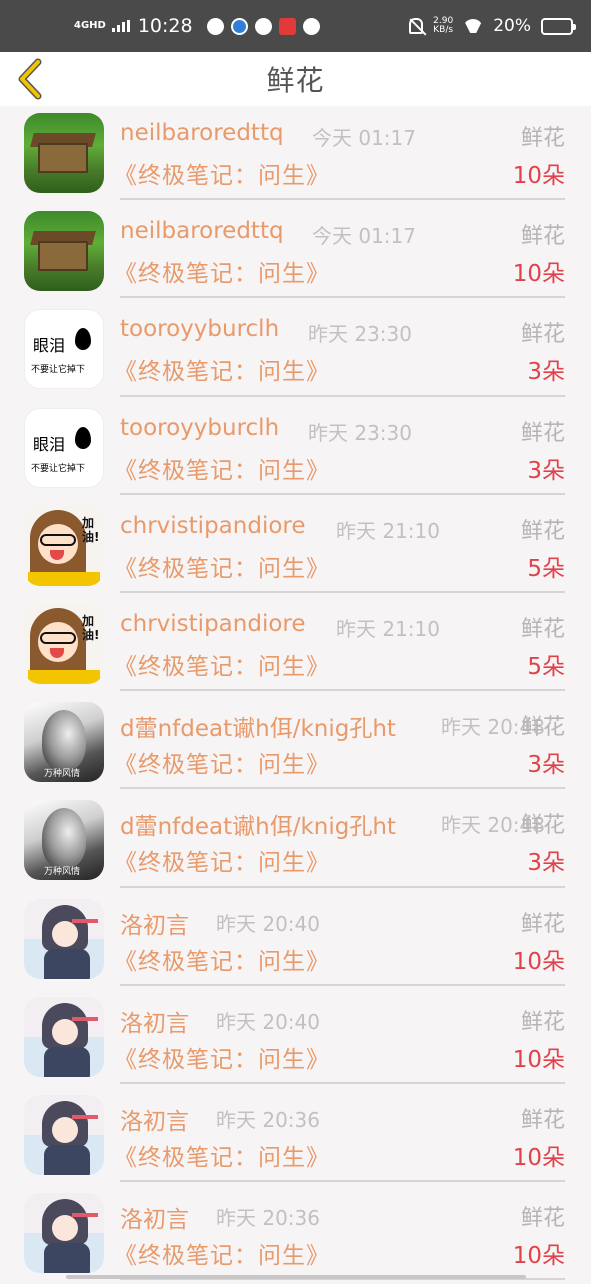  I want to click on message-icon, so click(215, 26).